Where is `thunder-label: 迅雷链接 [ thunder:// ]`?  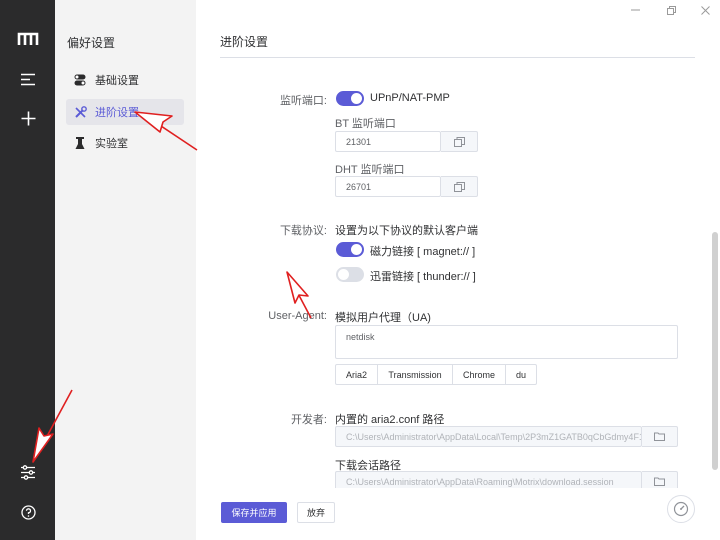
thunder-label: 迅雷链接 [ thunder:// ] is located at coordinates (423, 277).